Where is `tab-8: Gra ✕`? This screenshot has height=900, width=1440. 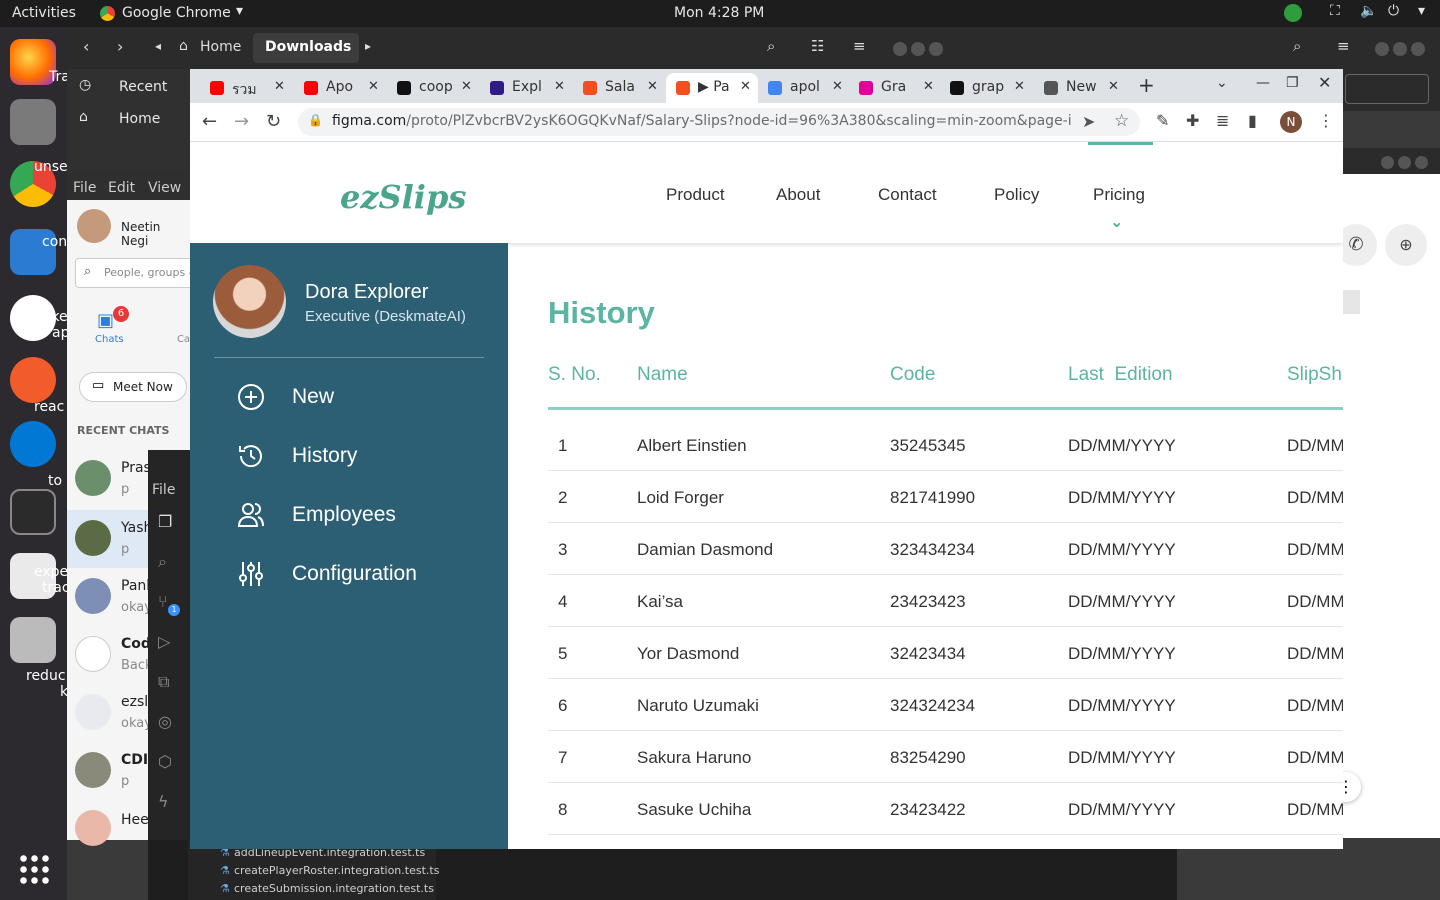 tab-8: Gra ✕ is located at coordinates (895, 88).